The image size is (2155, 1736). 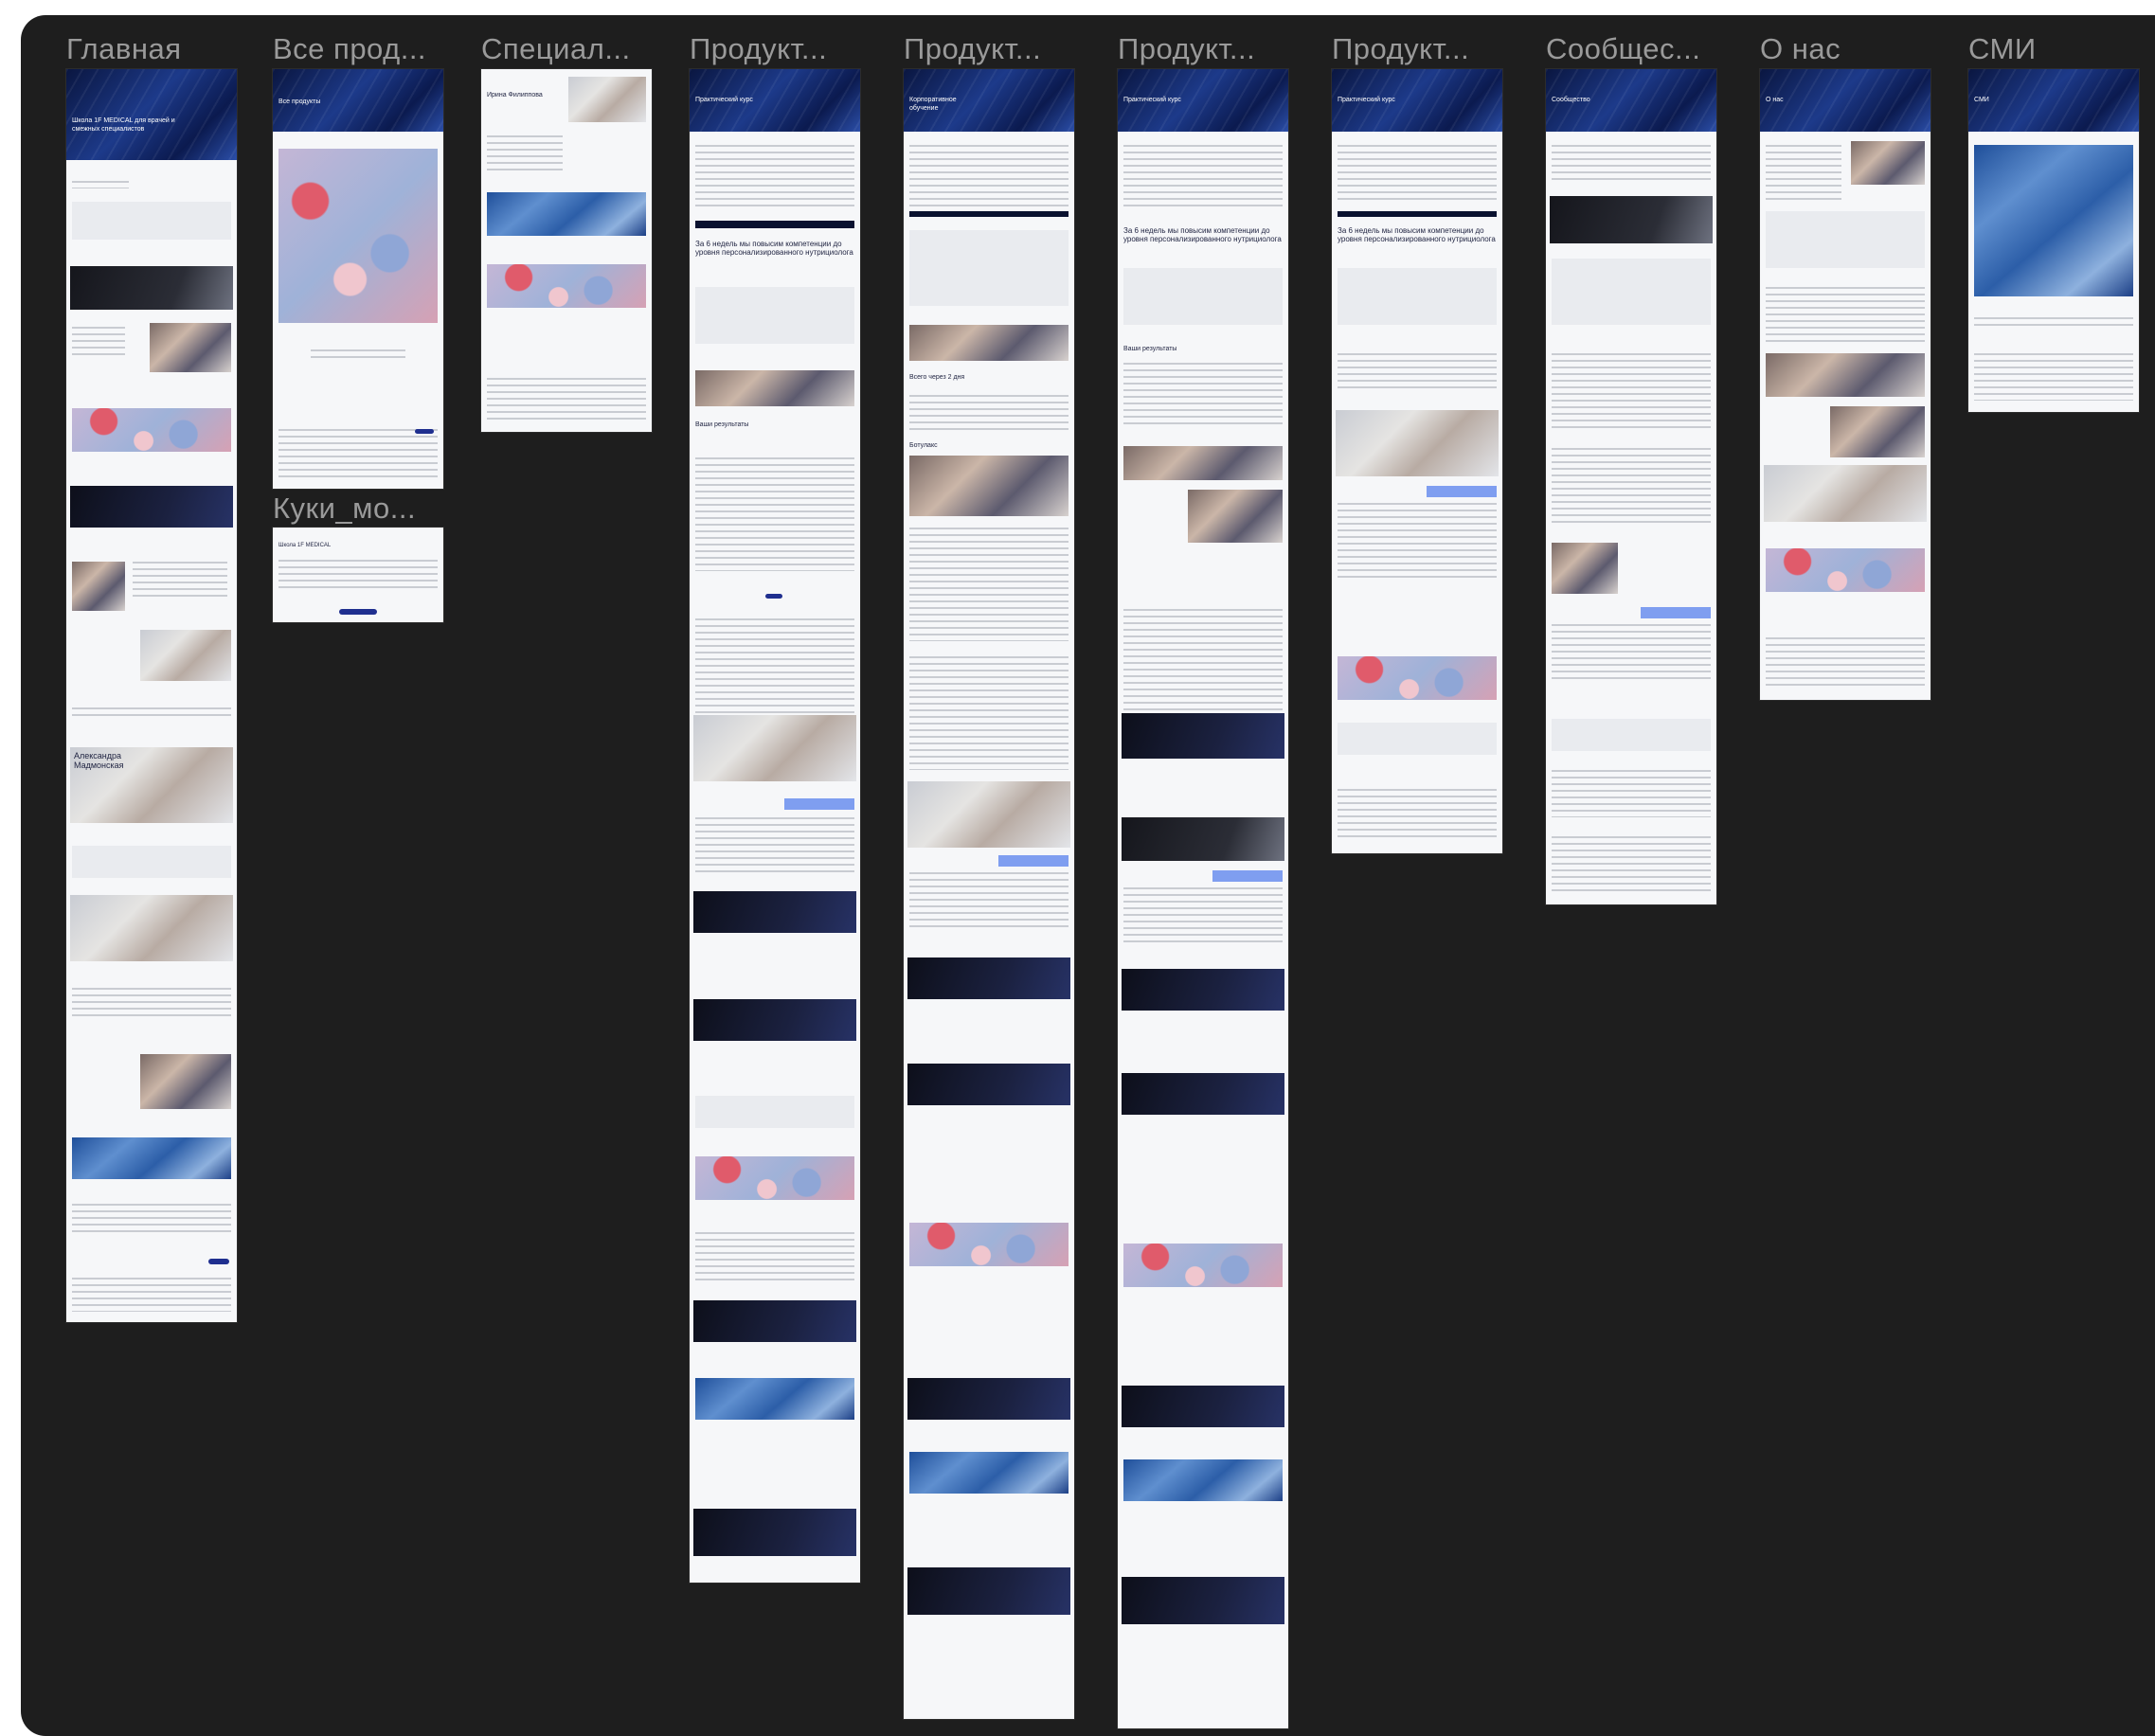 What do you see at coordinates (1877, 431) in the screenshot?
I see `meeting-photo` at bounding box center [1877, 431].